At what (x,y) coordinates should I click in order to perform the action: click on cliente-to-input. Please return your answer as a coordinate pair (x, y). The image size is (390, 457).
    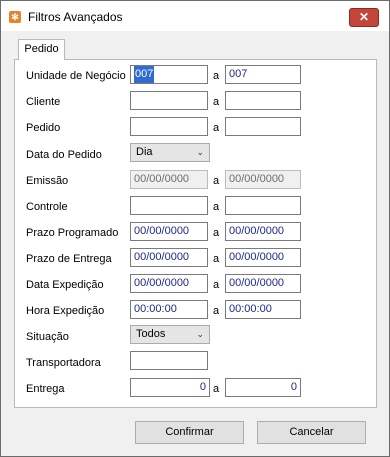
    Looking at the image, I should click on (263, 100).